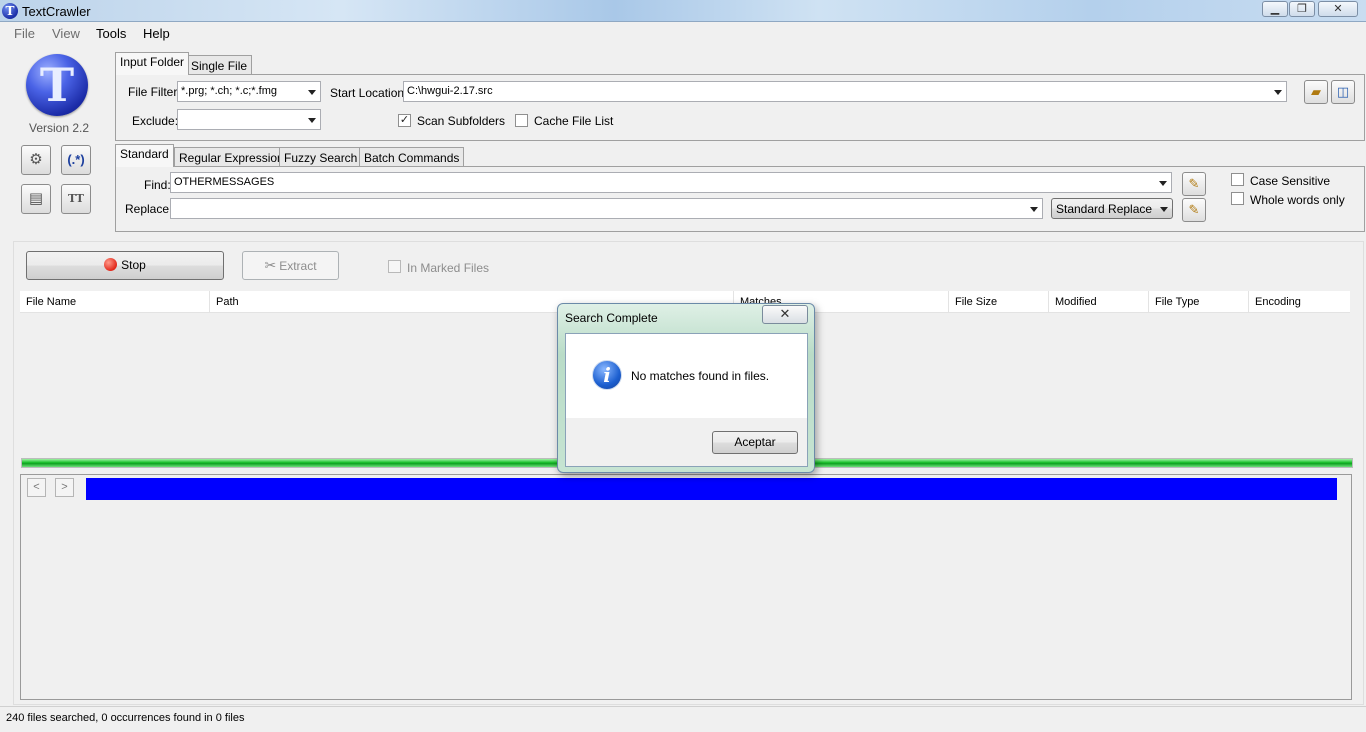  I want to click on tab-batch-commands: Batch Commands, so click(412, 157).